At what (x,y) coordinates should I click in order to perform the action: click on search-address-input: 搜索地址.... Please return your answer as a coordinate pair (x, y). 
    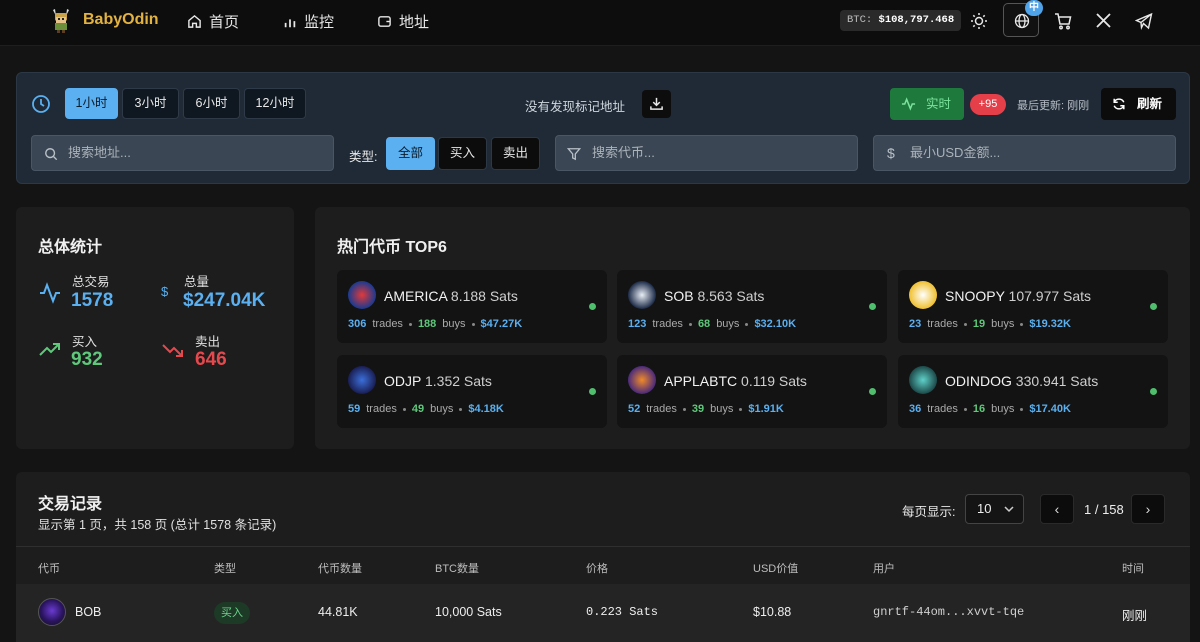
    Looking at the image, I should click on (182, 153).